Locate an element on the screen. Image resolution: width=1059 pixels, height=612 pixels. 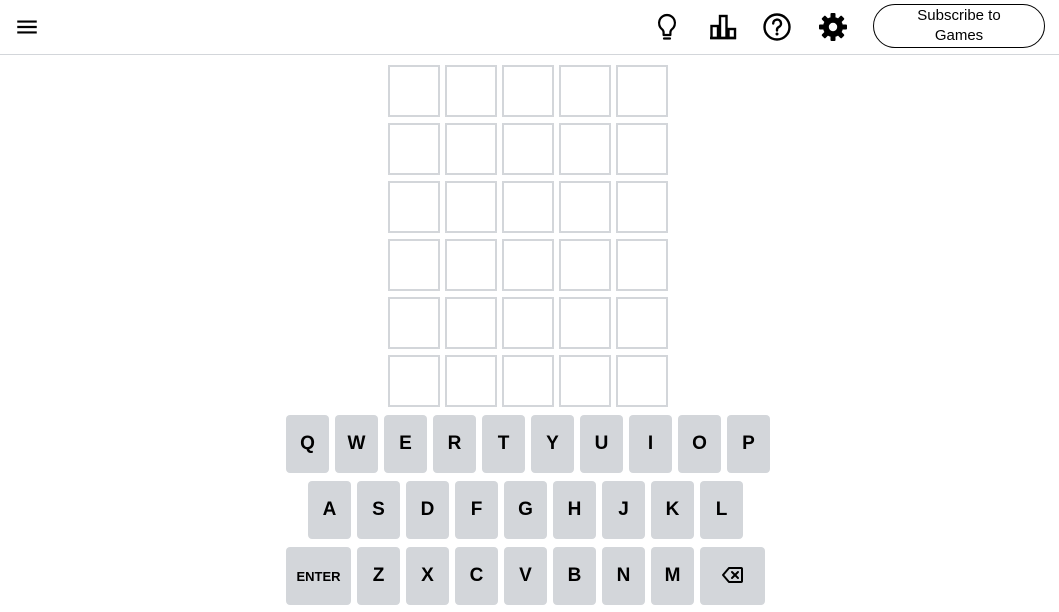
key-t: T is located at coordinates (503, 444).